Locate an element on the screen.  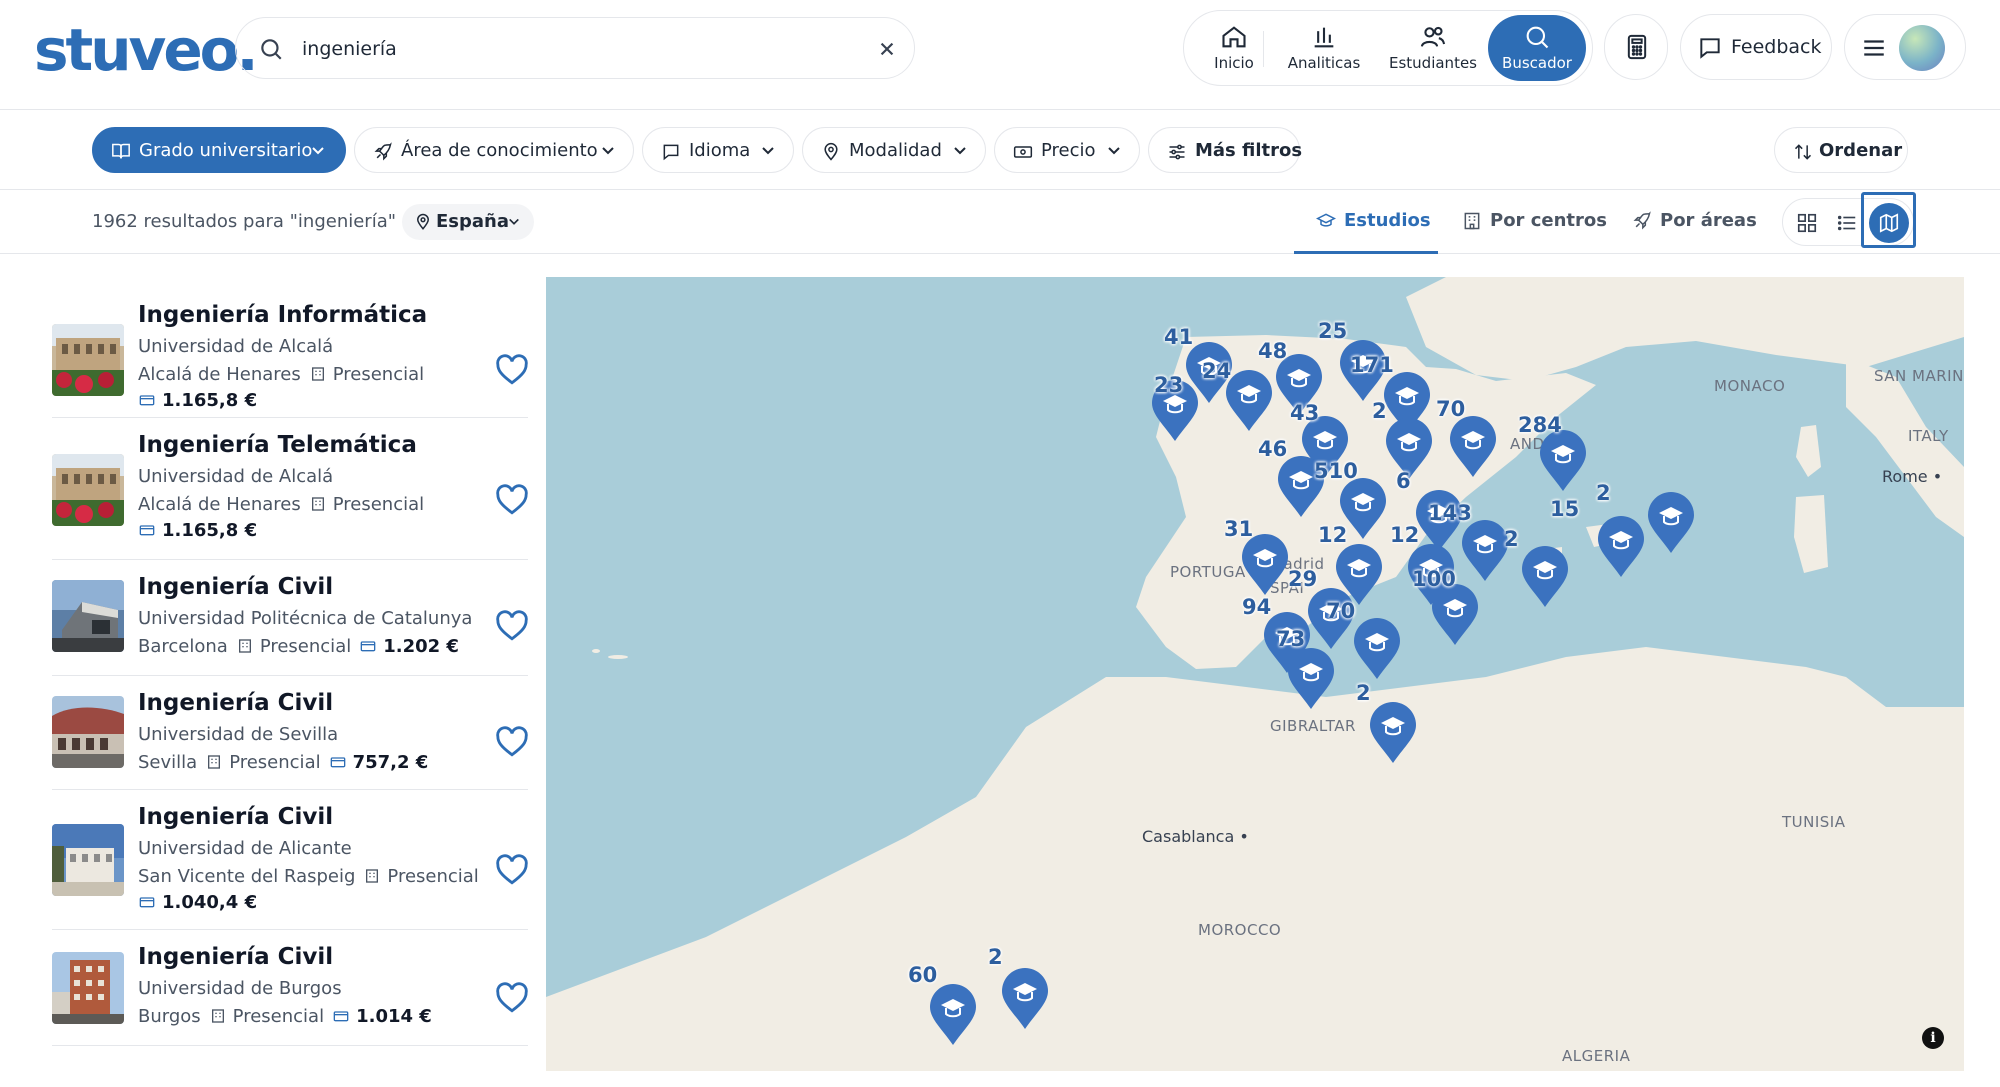
cluster-count: 48 is located at coordinates (1272, 351).